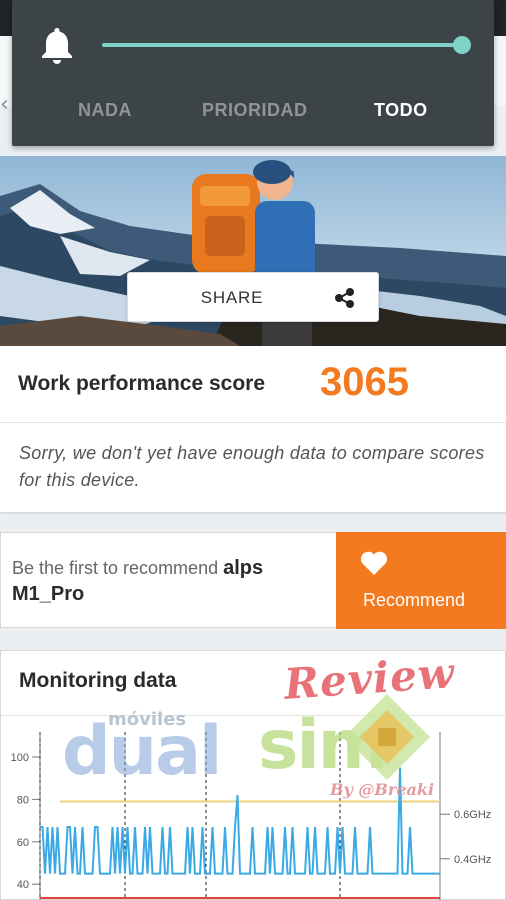  Describe the element at coordinates (401, 110) in the screenshot. I see `tab-todo: TODO` at that location.